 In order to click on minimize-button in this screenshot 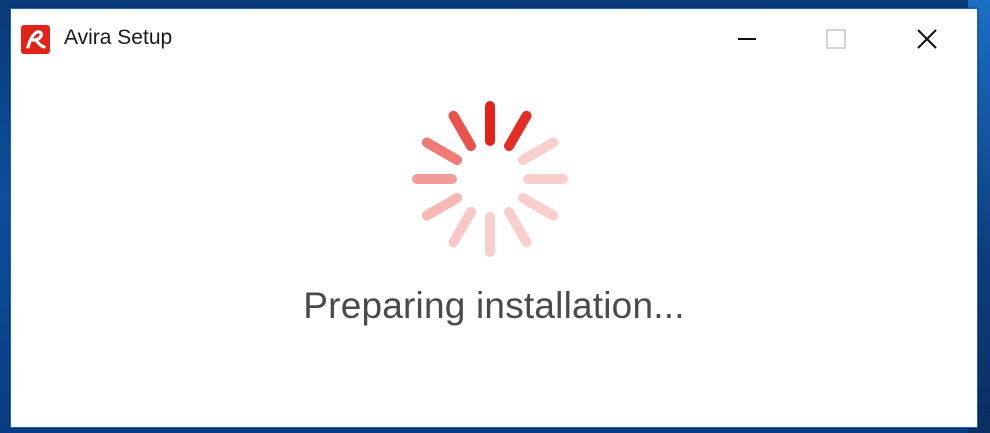, I will do `click(747, 39)`.